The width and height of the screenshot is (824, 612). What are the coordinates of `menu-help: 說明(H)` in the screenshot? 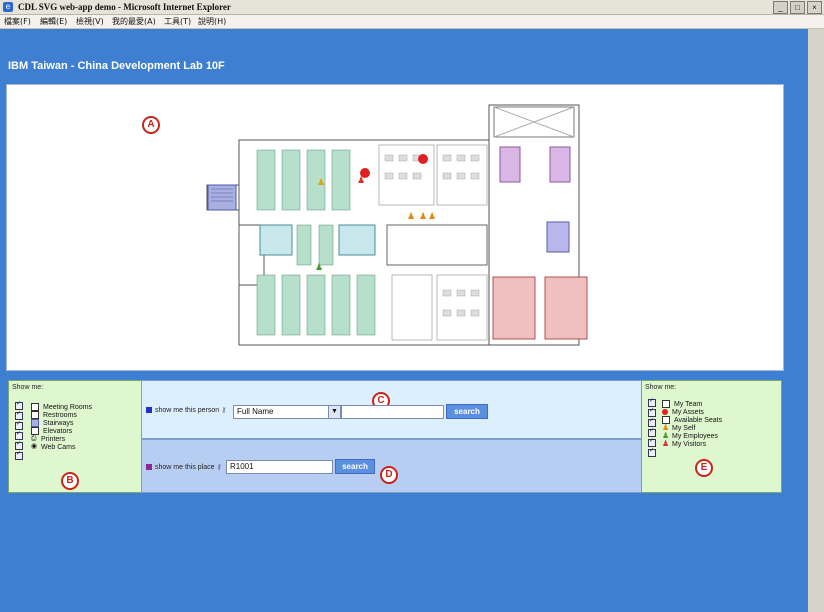 It's located at (212, 21).